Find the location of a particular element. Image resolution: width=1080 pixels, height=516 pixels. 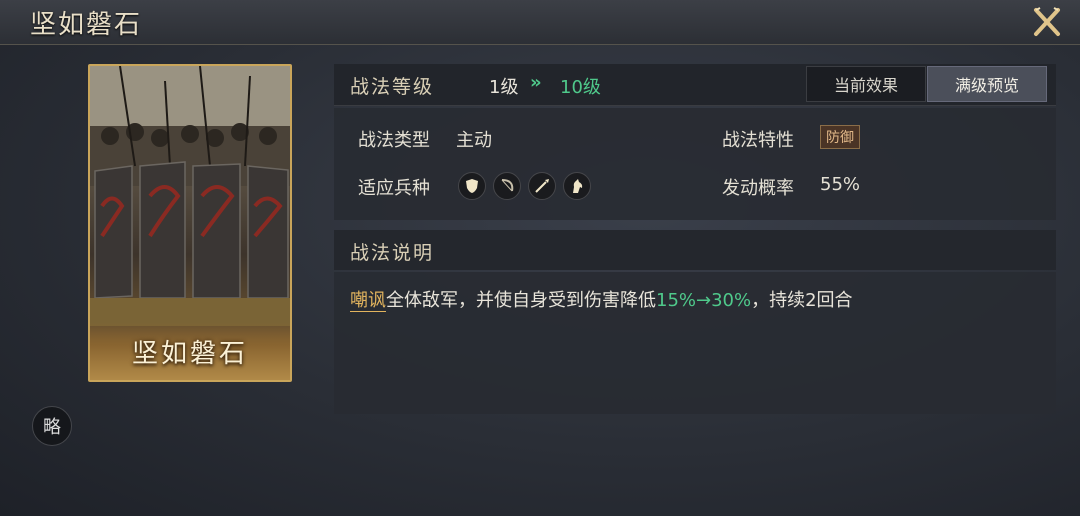

close-icon is located at coordinates (1047, 21).